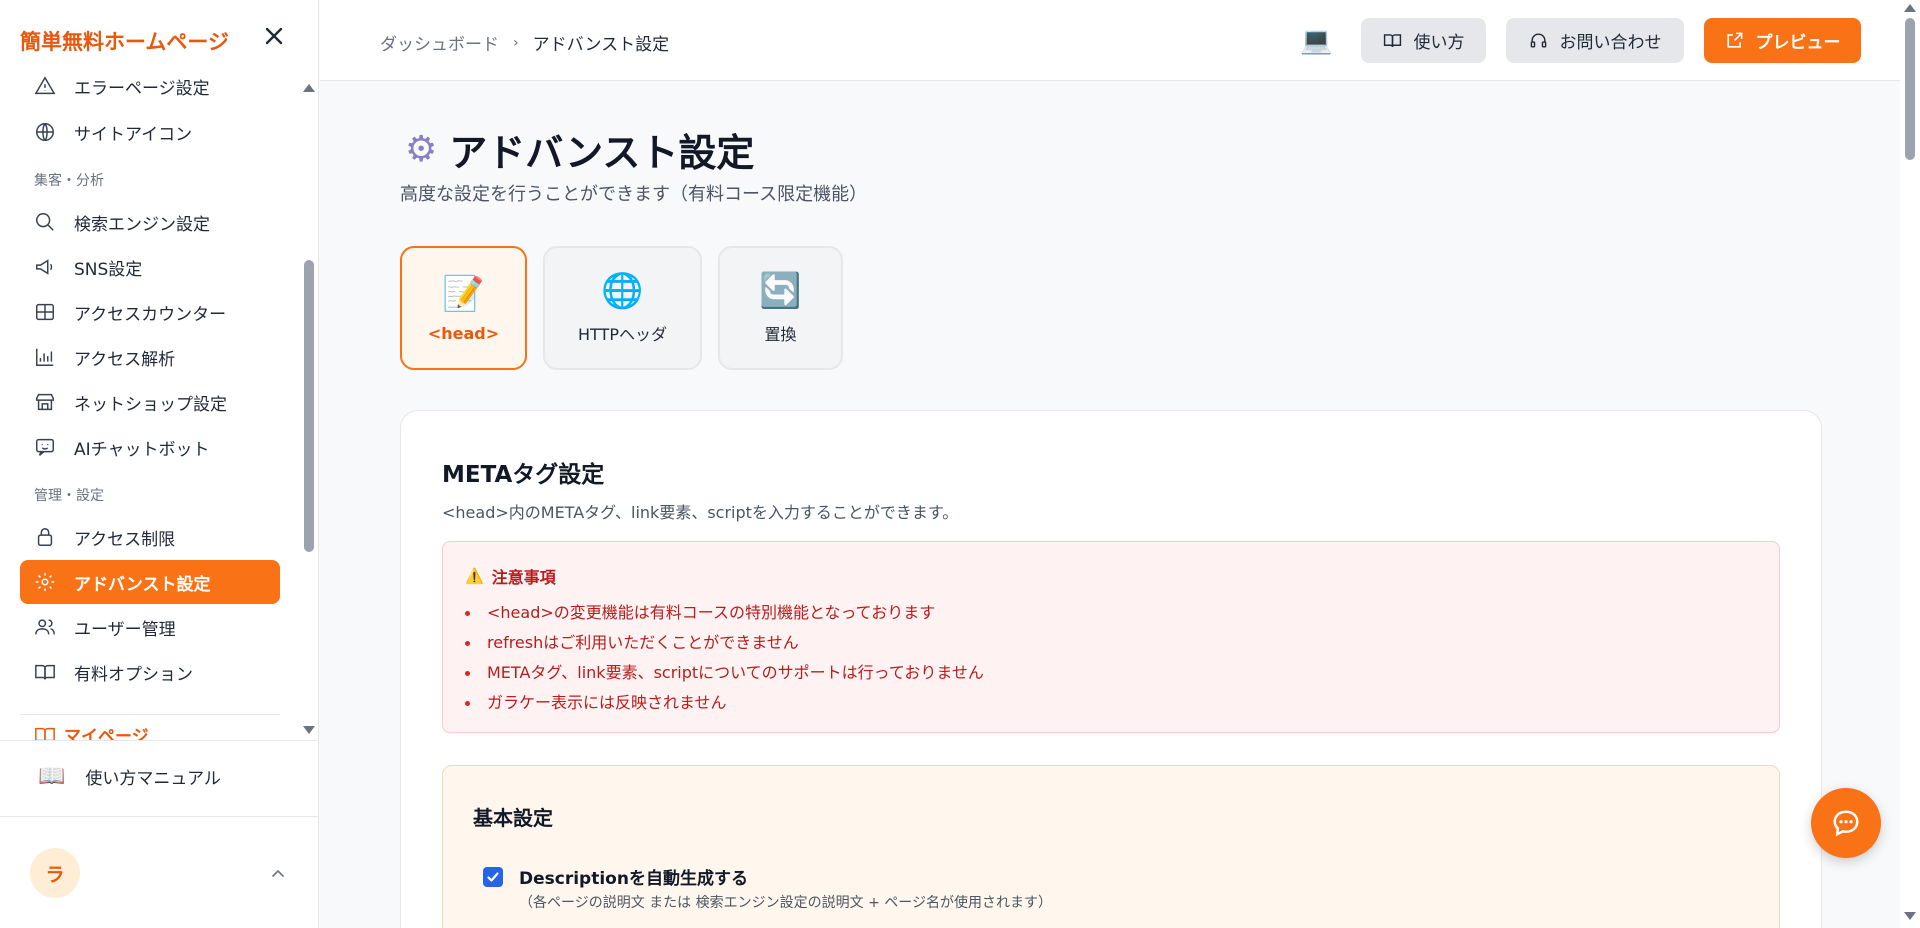 The width and height of the screenshot is (1920, 928). I want to click on sidebar-item-label: ユーザー管理, so click(125, 629).